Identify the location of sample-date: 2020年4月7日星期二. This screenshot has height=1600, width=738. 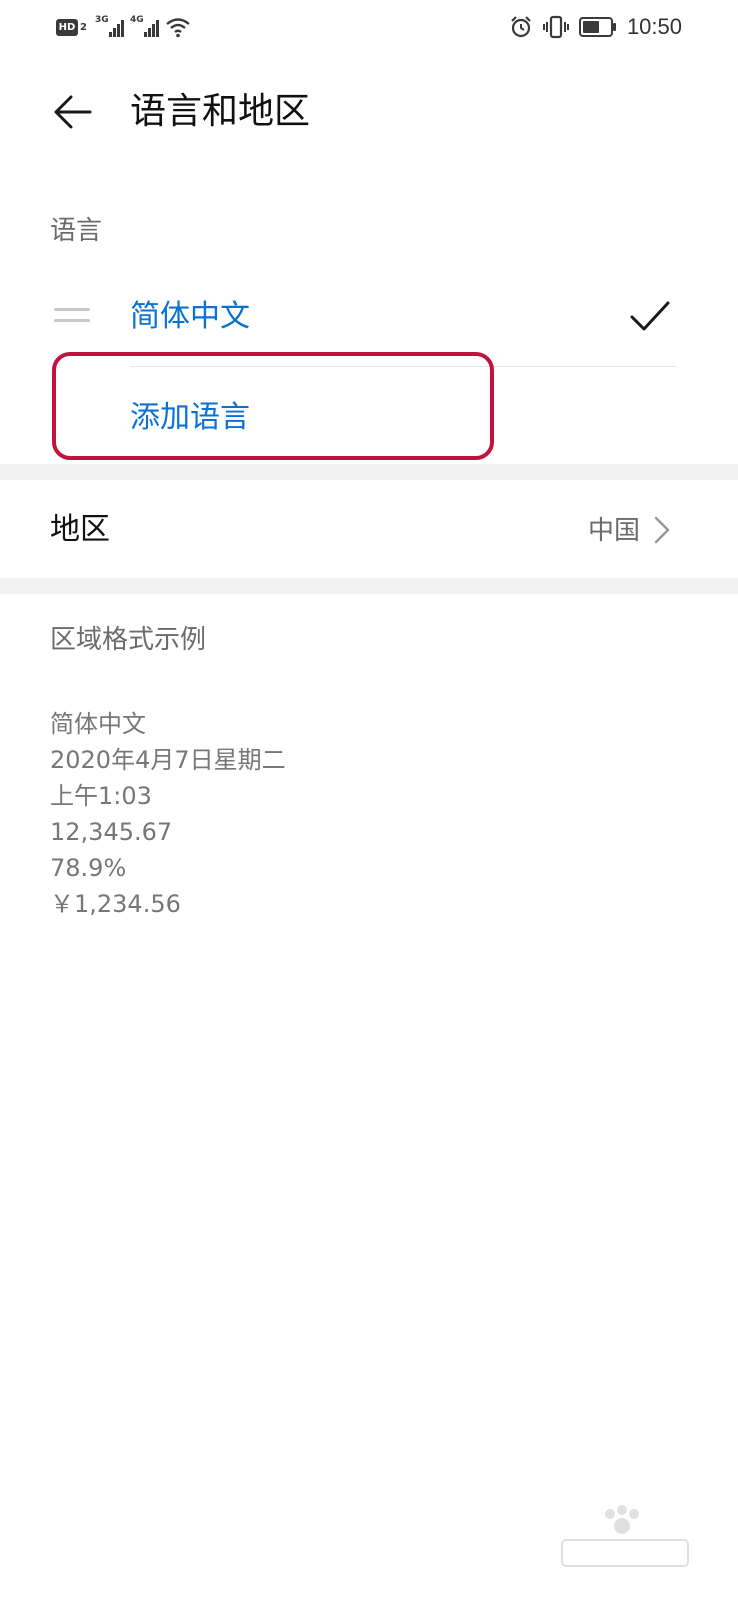
(168, 760).